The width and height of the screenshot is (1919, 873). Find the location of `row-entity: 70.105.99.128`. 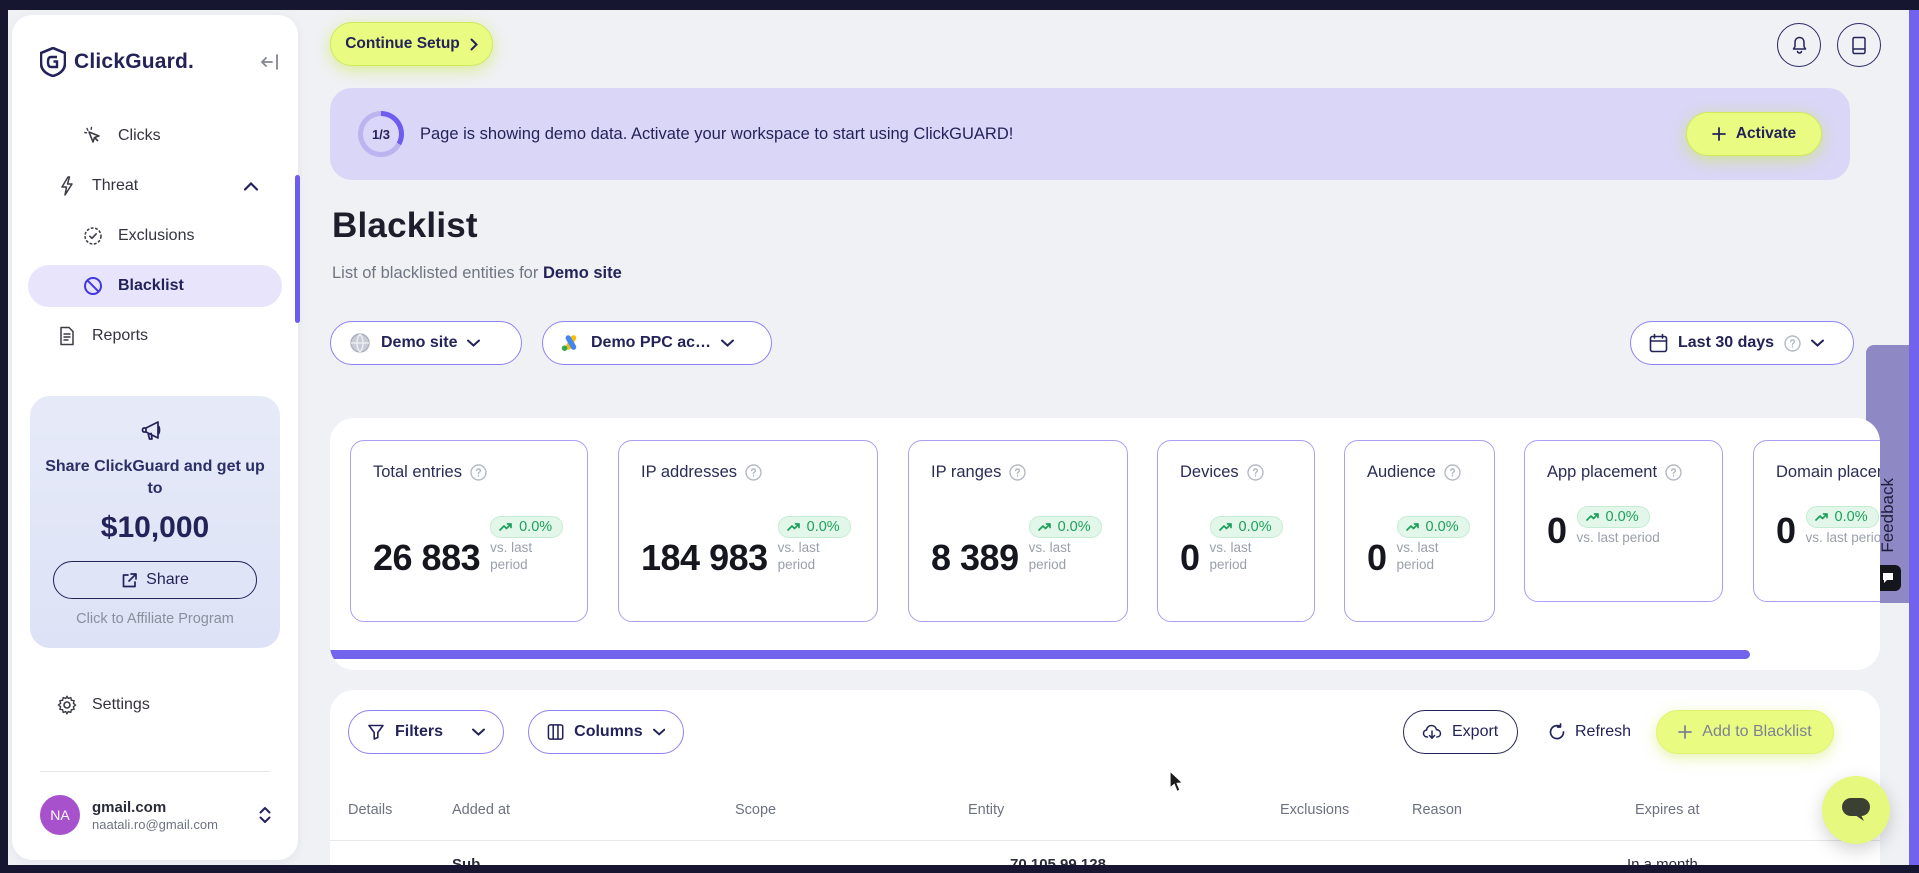

row-entity: 70.105.99.128 is located at coordinates (1058, 860).